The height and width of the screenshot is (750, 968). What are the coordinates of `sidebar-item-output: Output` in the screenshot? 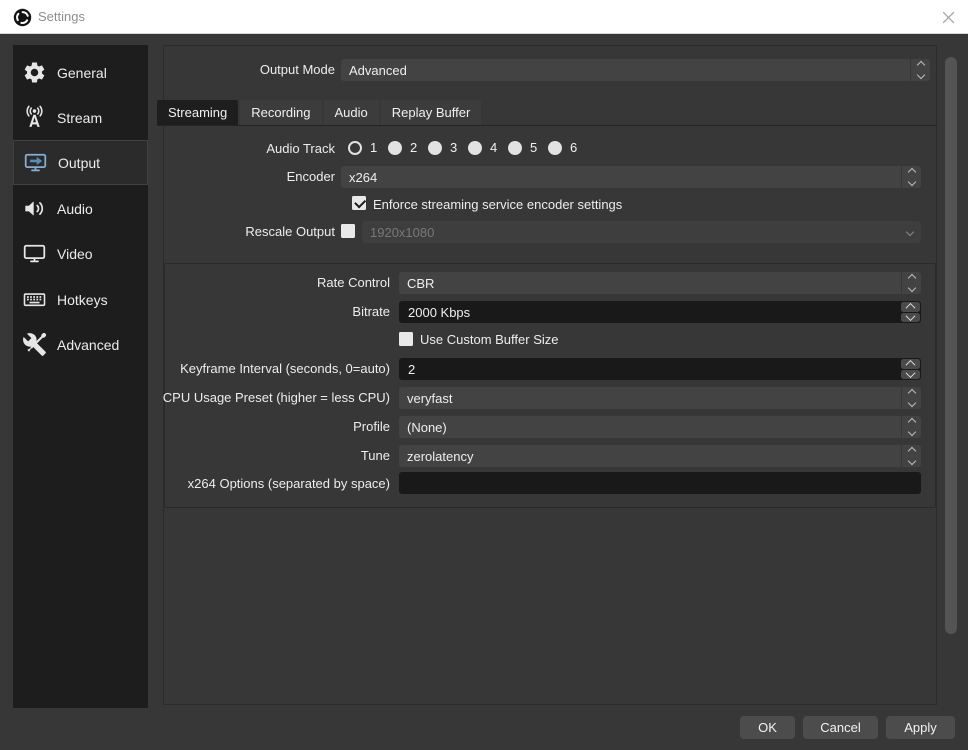 It's located at (80, 162).